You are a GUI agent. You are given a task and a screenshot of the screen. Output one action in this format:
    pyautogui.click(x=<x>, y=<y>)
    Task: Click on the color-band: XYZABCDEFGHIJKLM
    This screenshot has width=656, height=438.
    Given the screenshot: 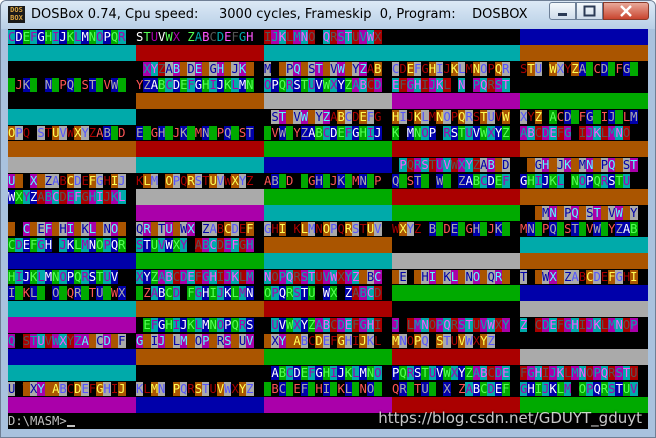 What is the action you would take?
    pyautogui.click(x=200, y=277)
    